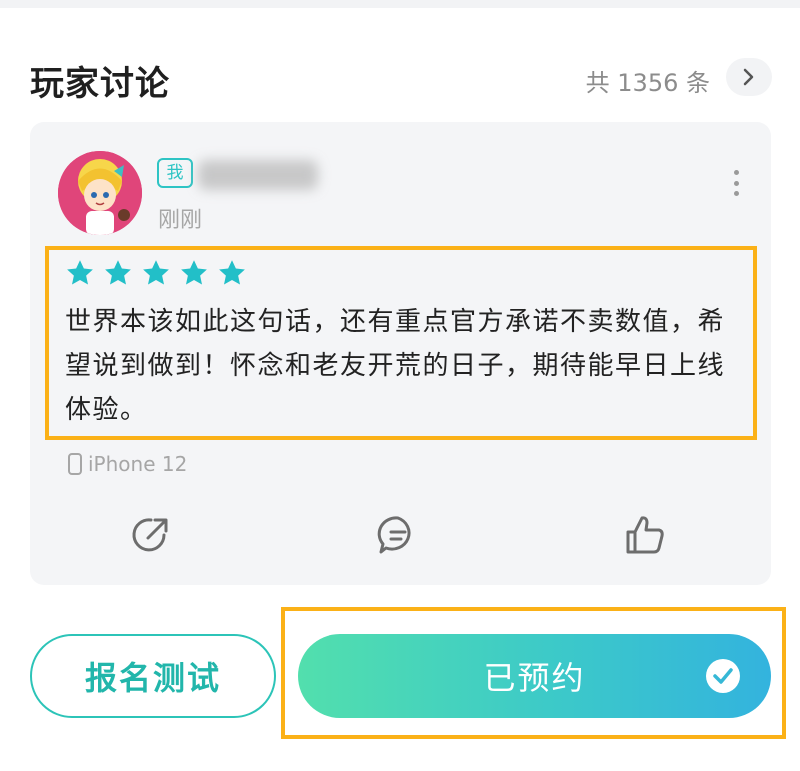 The width and height of the screenshot is (800, 771). I want to click on post-time: 刚刚, so click(180, 220).